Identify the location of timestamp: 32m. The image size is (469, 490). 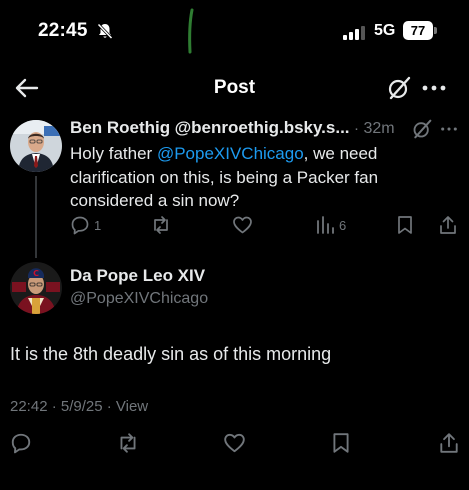
(378, 128).